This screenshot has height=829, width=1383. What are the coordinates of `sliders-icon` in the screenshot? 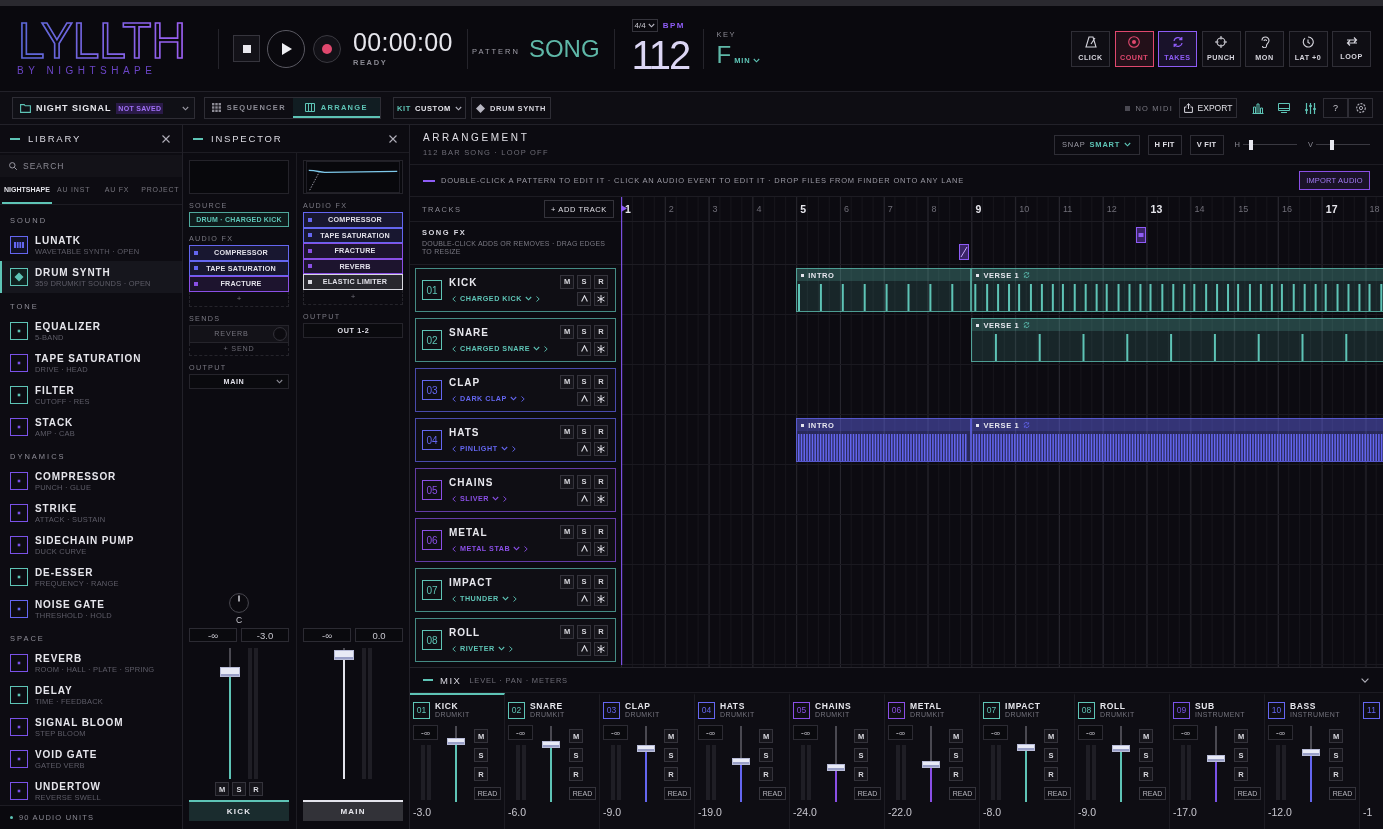 It's located at (1310, 108).